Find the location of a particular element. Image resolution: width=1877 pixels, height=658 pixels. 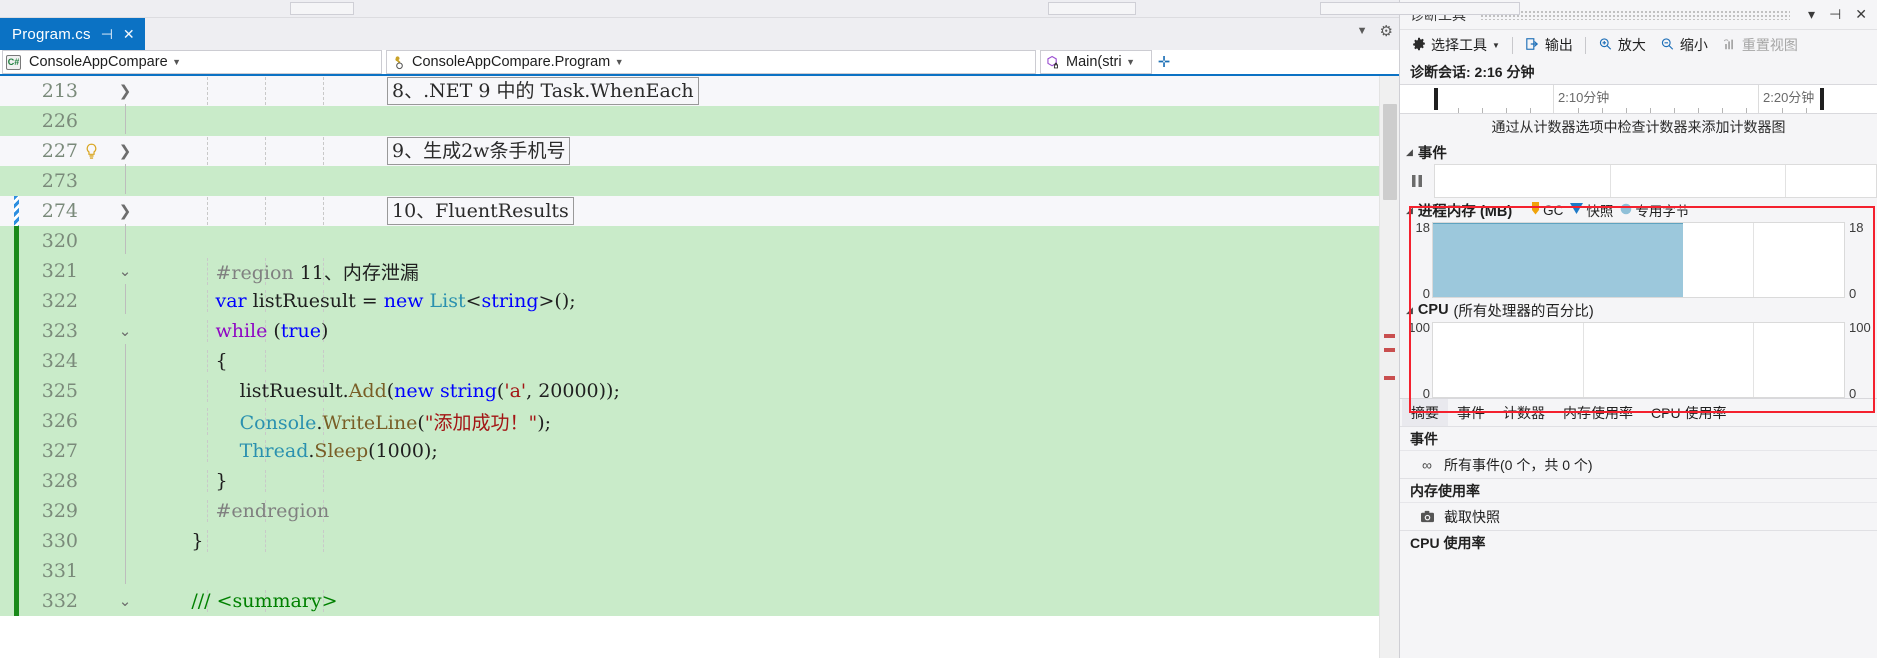

code-line: 330 } is located at coordinates (699, 540).